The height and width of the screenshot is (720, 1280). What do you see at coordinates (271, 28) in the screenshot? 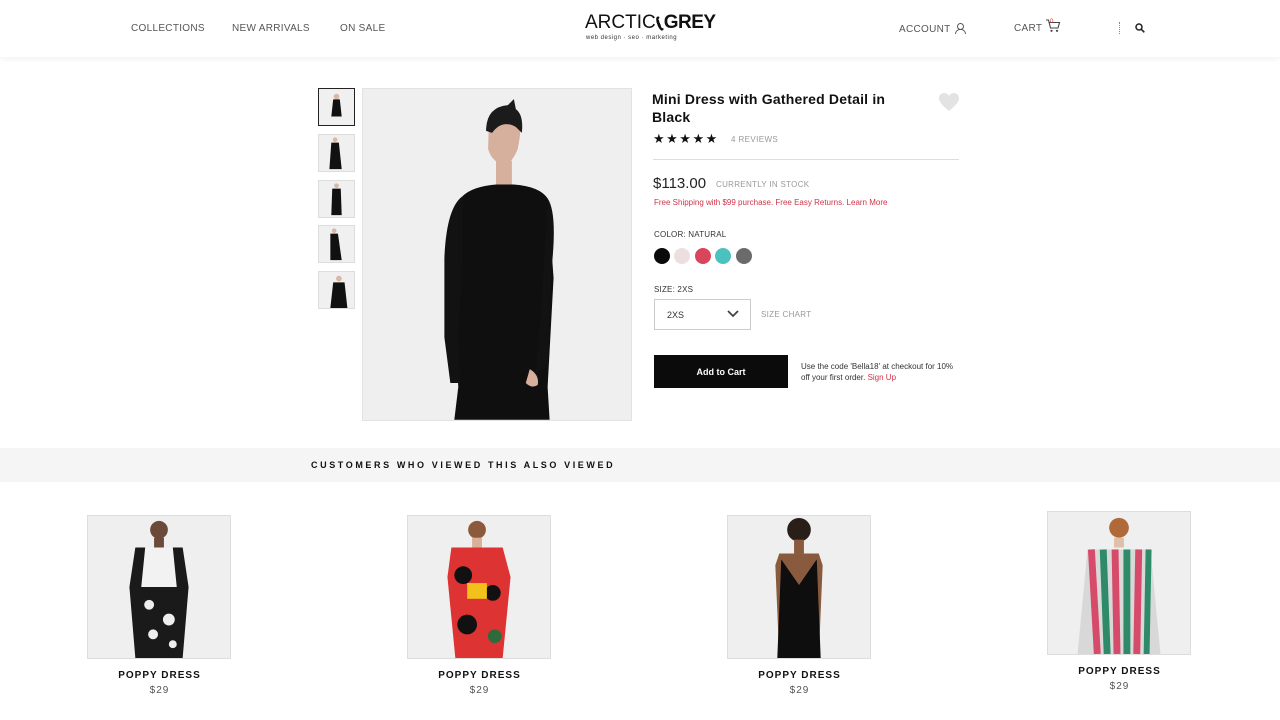
I see `nav-new-arrivals: NEW ARRIVALS` at bounding box center [271, 28].